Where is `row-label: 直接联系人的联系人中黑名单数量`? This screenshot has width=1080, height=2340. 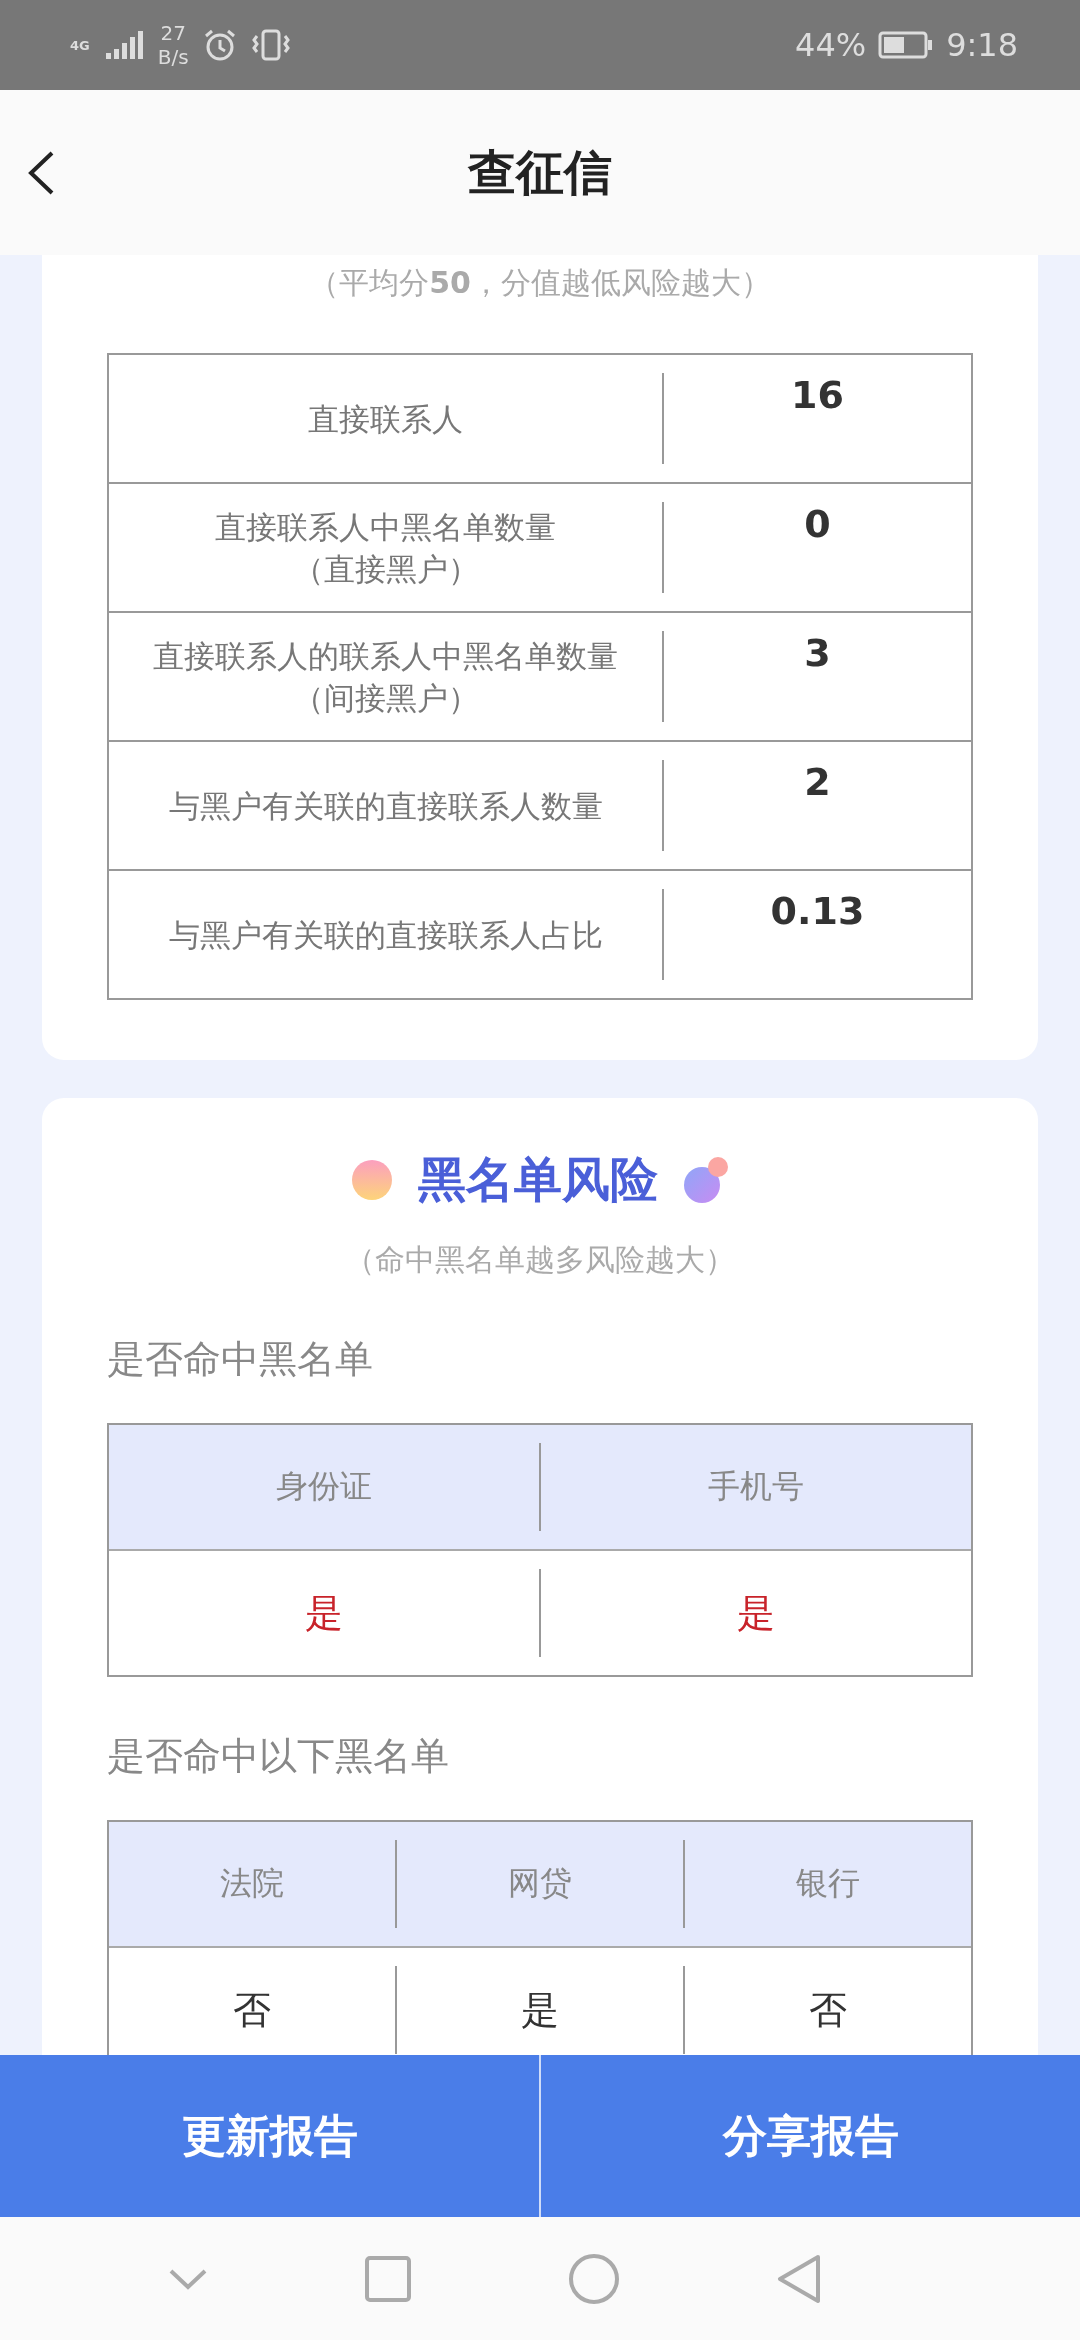 row-label: 直接联系人的联系人中黑名单数量 is located at coordinates (385, 656).